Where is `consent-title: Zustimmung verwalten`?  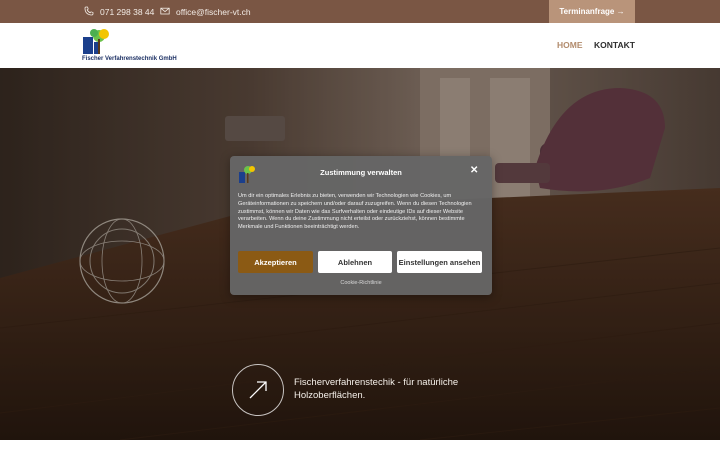 consent-title: Zustimmung verwalten is located at coordinates (361, 172).